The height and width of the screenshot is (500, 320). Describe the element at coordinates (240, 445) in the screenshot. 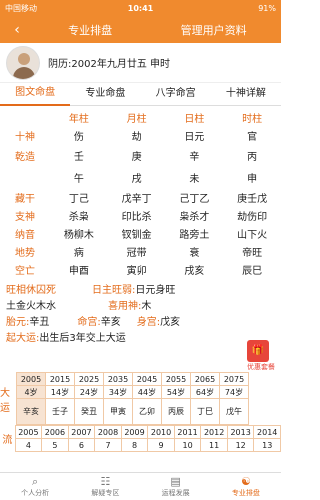

I see `yun-cell: 12` at that location.